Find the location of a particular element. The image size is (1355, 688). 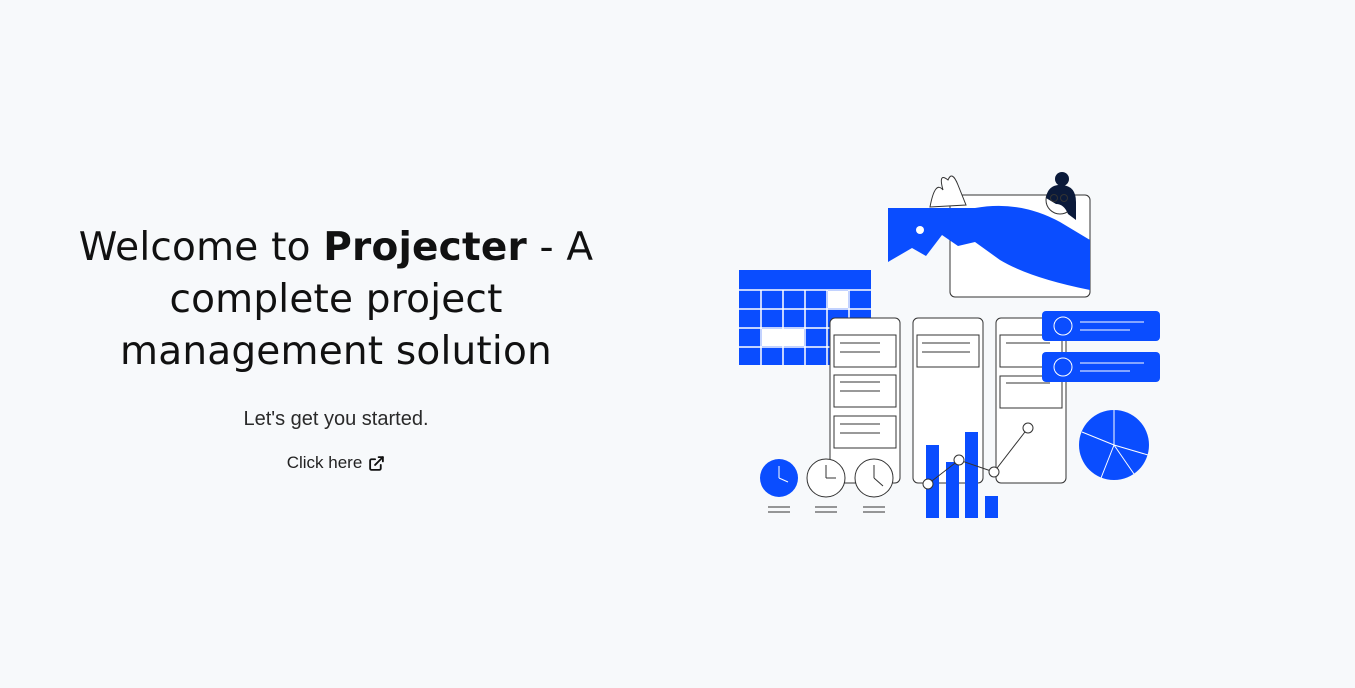

external-link-icon is located at coordinates (377, 463).